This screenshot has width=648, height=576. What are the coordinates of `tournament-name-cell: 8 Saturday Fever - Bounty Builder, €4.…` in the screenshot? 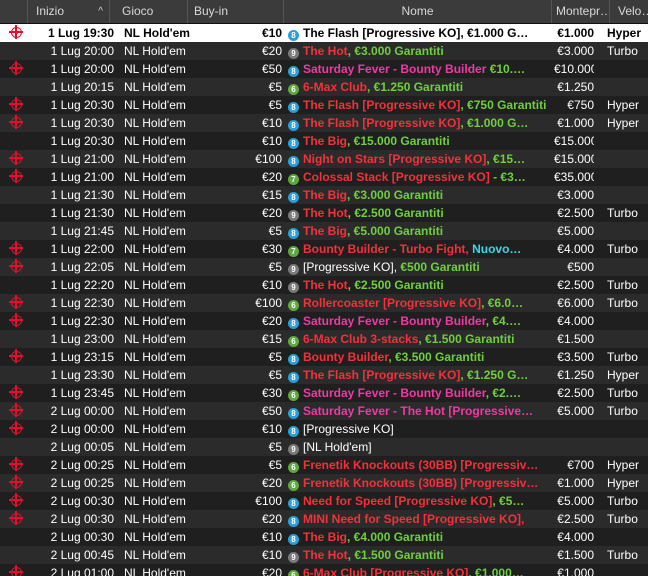 It's located at (420, 321).